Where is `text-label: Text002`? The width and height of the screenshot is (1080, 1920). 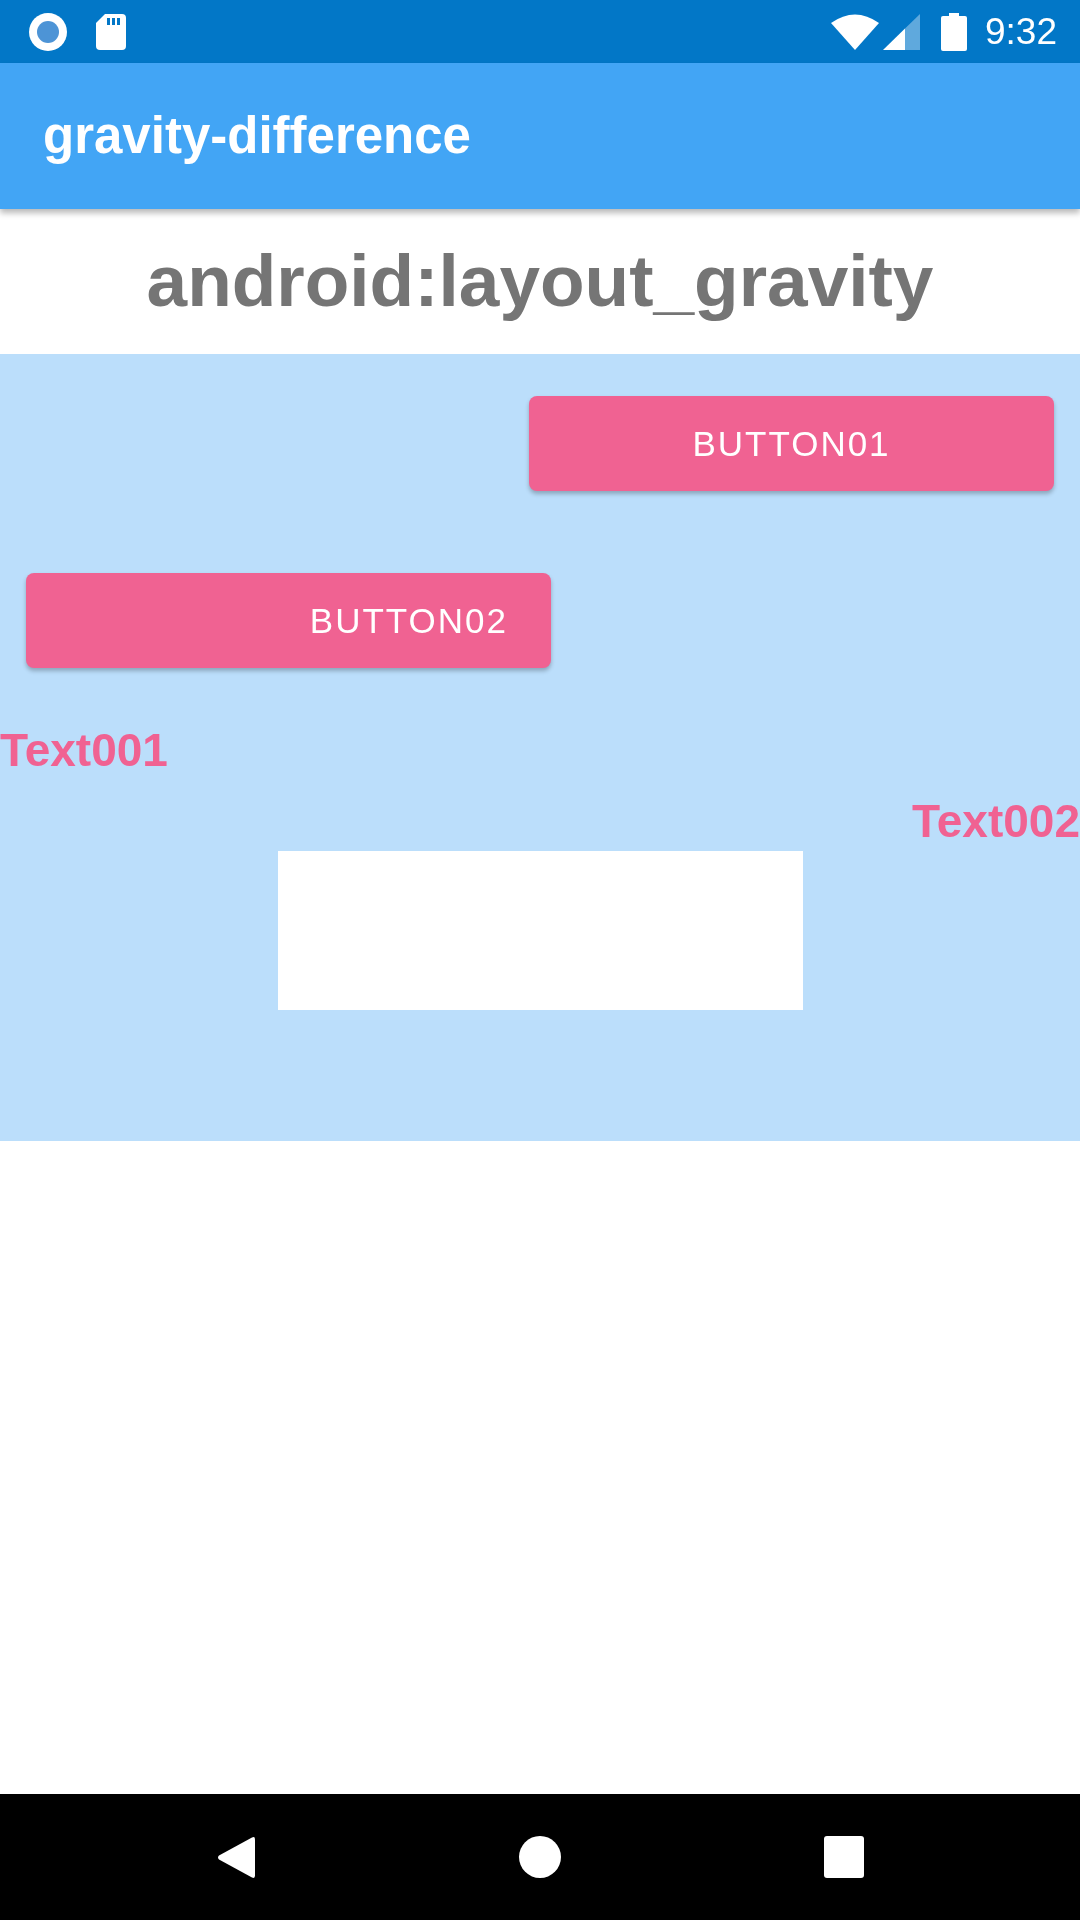 text-label: Text002 is located at coordinates (996, 821).